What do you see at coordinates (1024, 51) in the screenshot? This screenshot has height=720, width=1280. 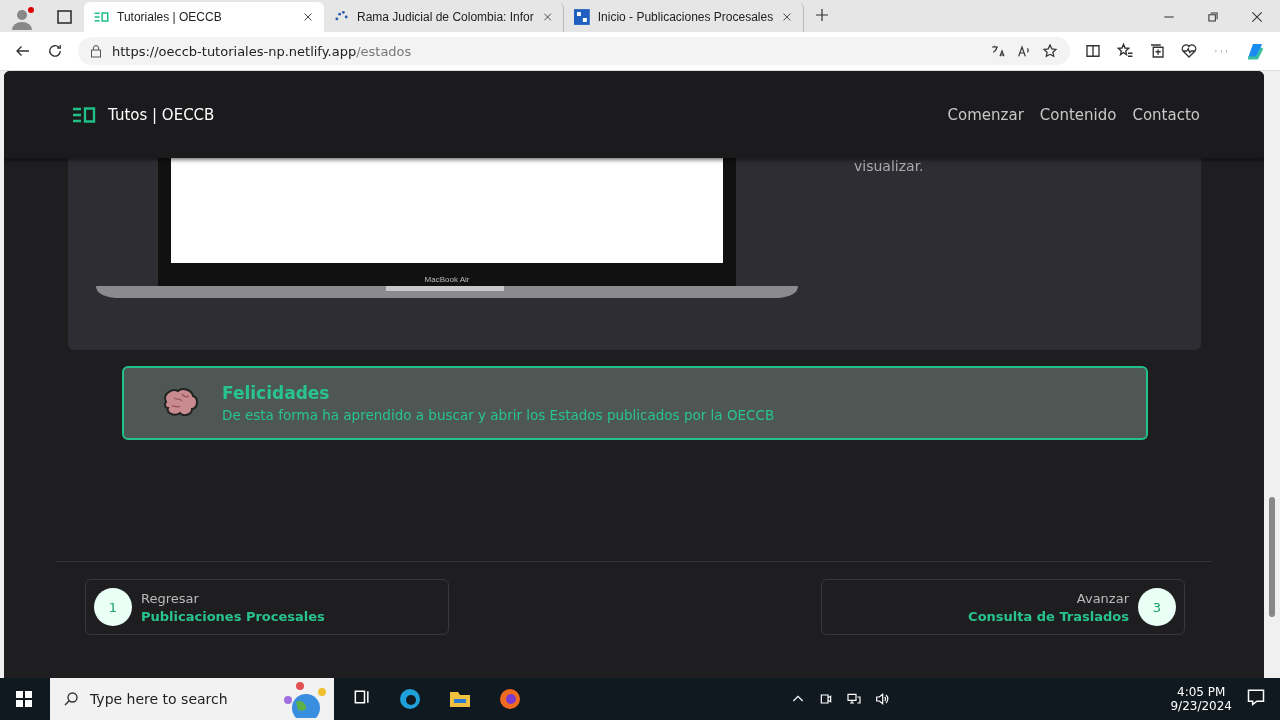 I see `read-aloud-icon` at bounding box center [1024, 51].